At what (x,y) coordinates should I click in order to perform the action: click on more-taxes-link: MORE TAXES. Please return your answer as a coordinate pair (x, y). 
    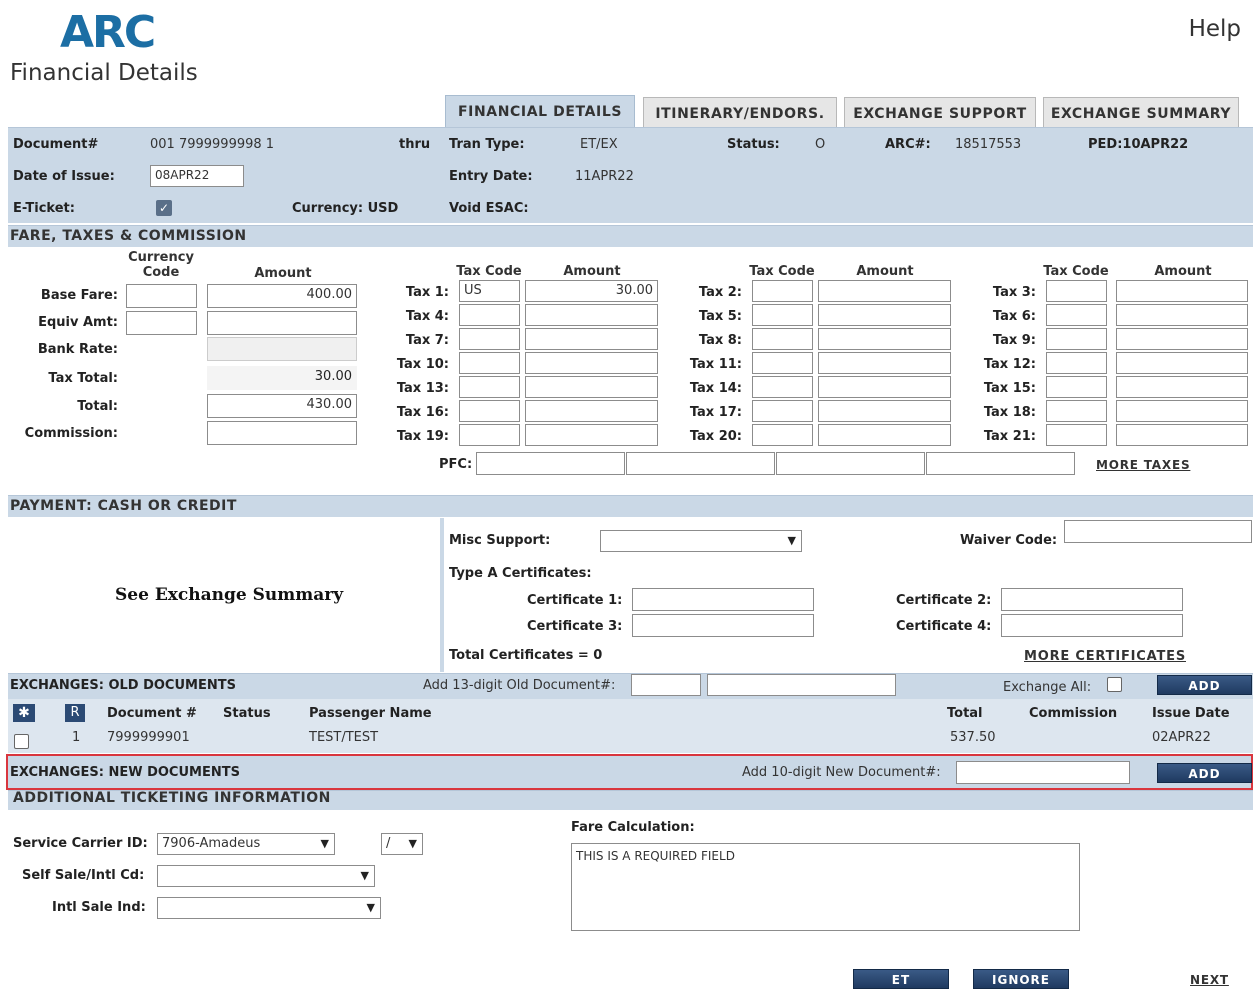
    Looking at the image, I should click on (1143, 465).